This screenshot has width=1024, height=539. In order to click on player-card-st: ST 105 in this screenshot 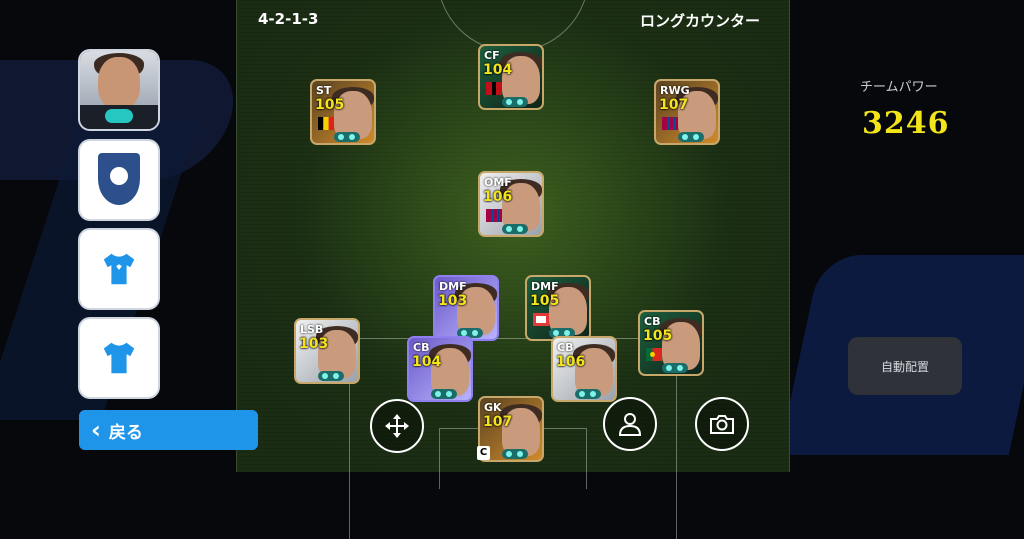, I will do `click(343, 112)`.